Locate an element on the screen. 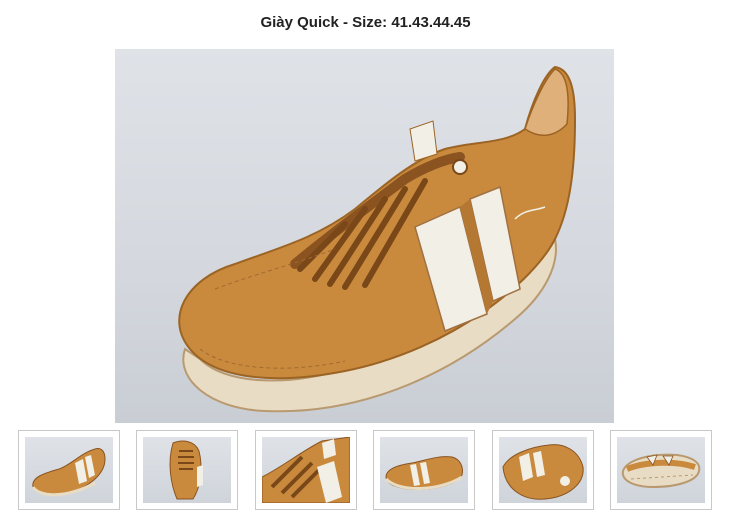 The height and width of the screenshot is (528, 731). product-title: Giày Quick - Size: 41.43.44.45 is located at coordinates (365, 22).